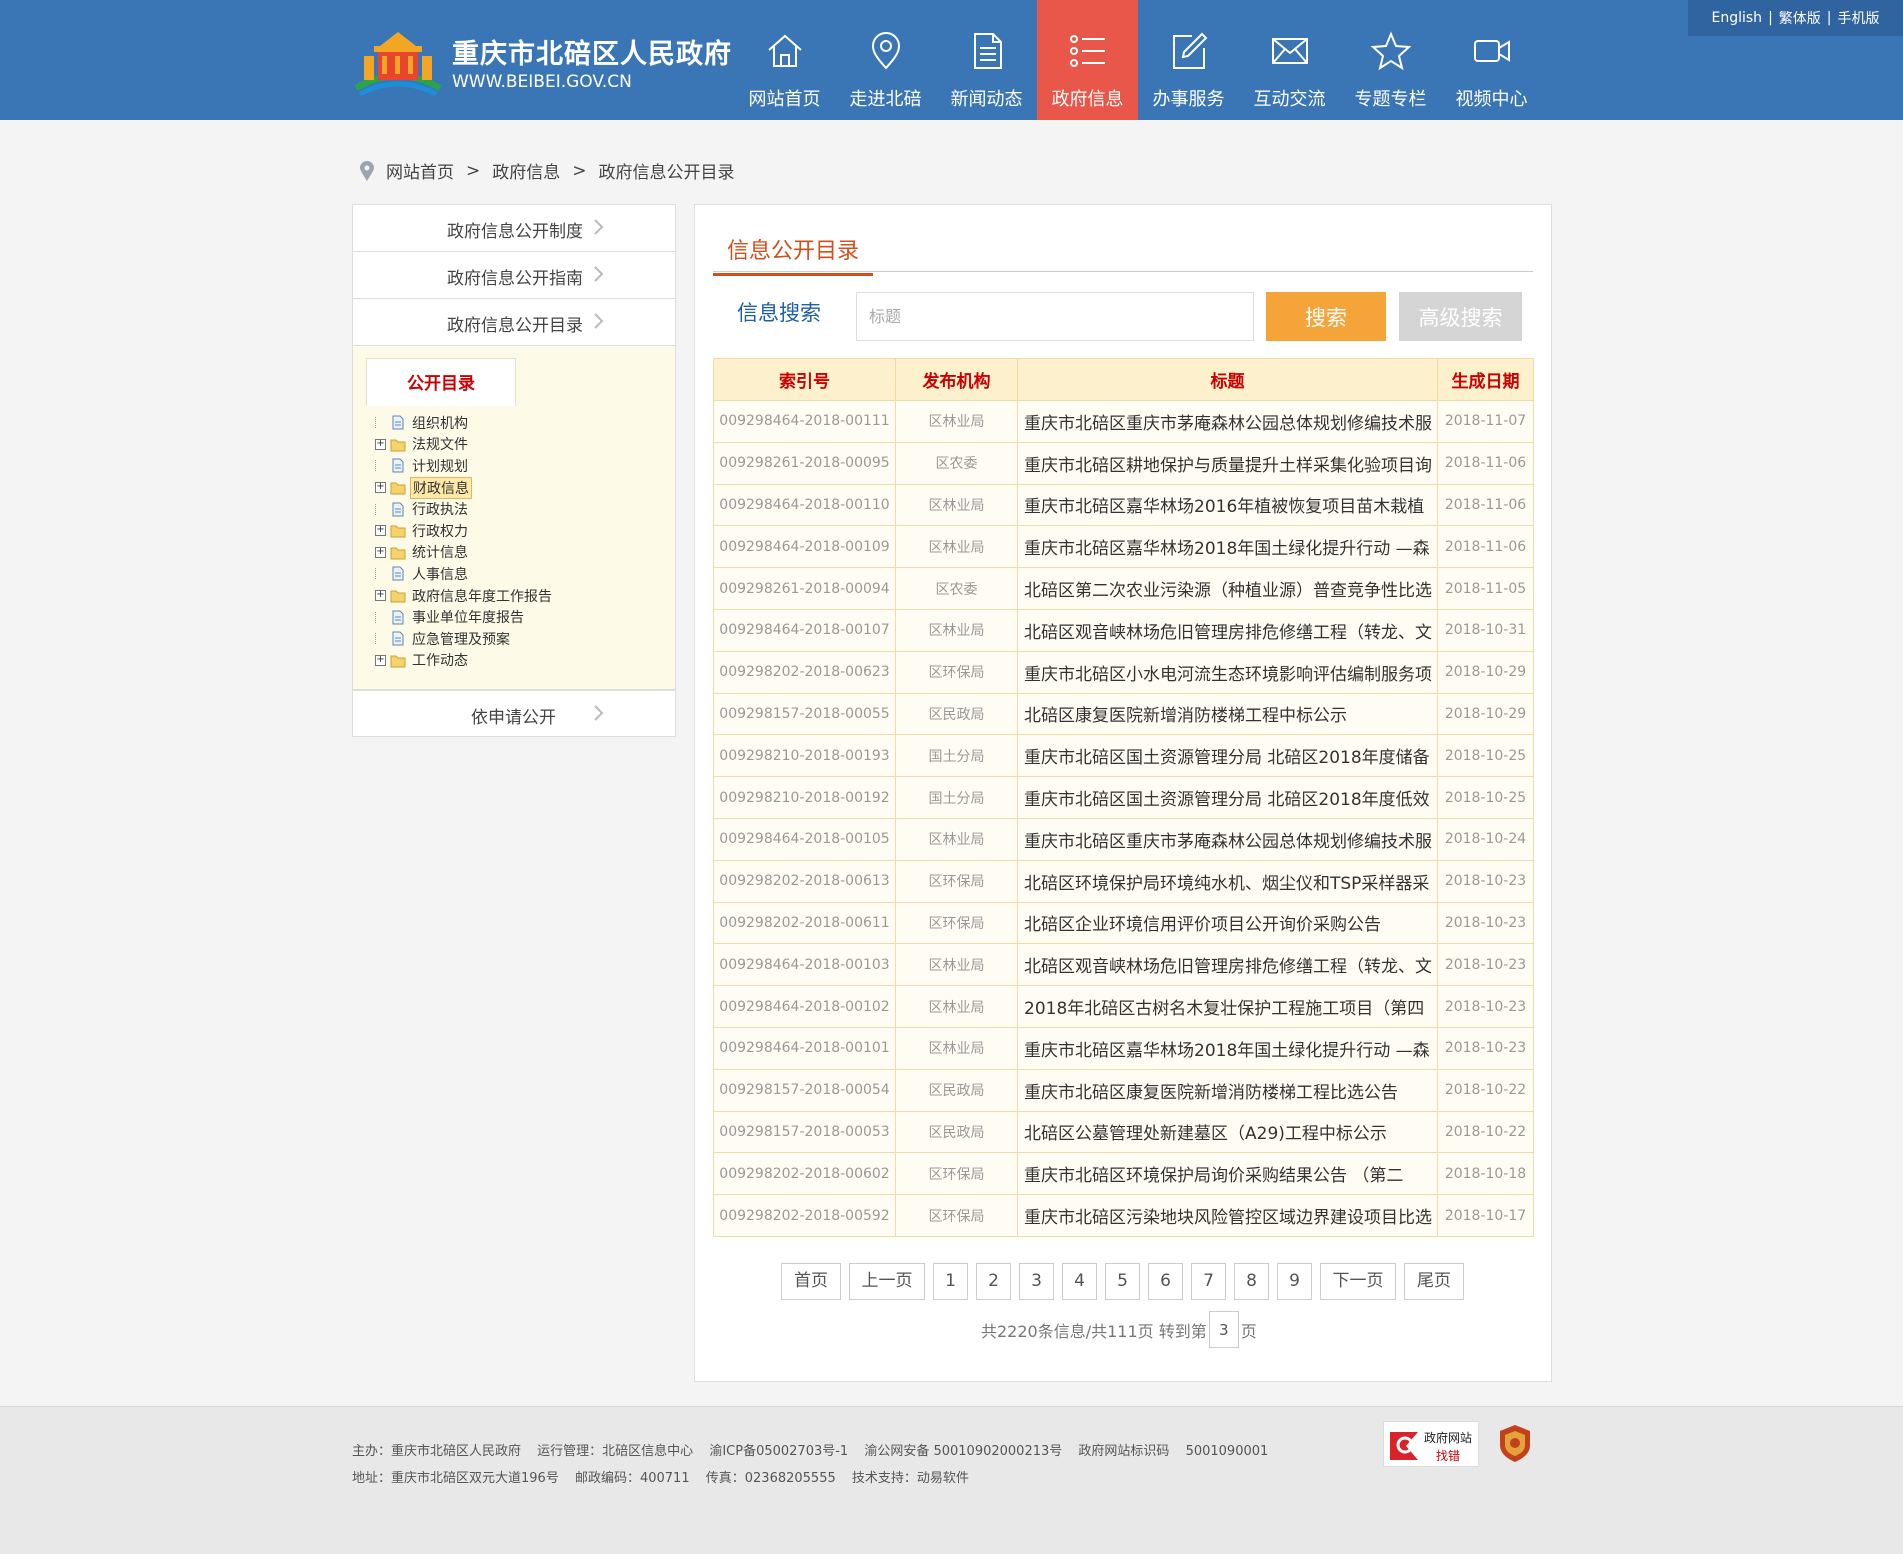  I want to click on index-number-cell: 009298157-2018-00054, so click(804, 1090).